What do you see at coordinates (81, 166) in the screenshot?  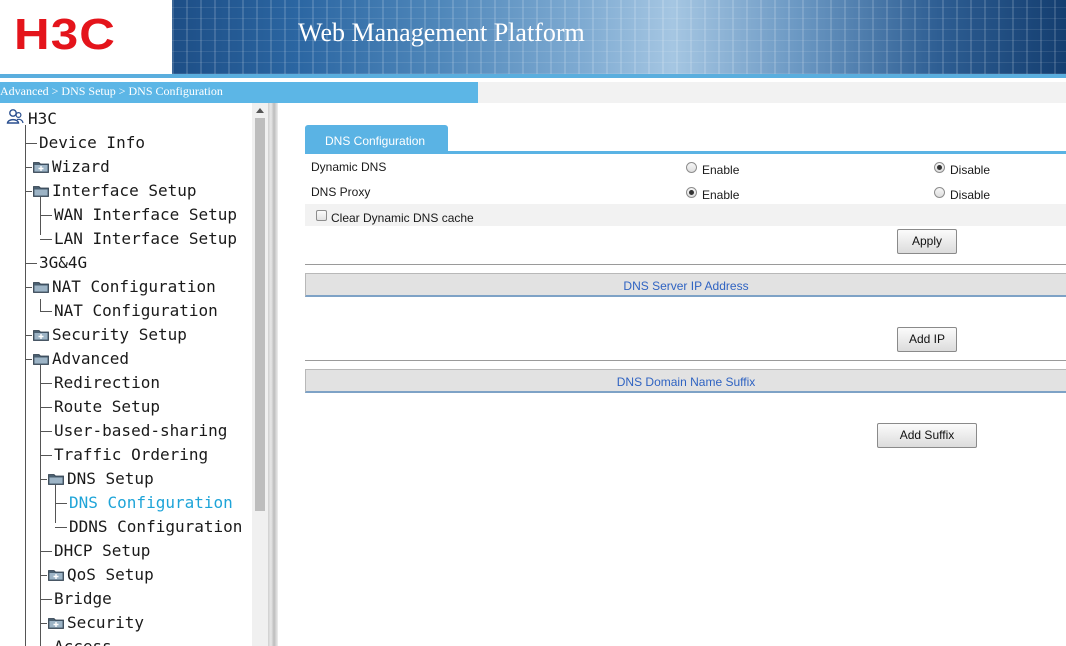 I see `sidebar-item-label: Wizard` at bounding box center [81, 166].